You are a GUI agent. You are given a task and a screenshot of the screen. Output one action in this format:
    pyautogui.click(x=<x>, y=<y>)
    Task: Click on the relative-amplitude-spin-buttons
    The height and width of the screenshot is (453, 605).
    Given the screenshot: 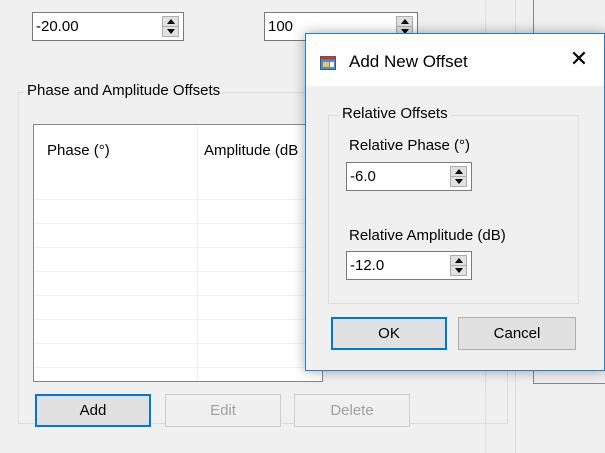 What is the action you would take?
    pyautogui.click(x=458, y=265)
    